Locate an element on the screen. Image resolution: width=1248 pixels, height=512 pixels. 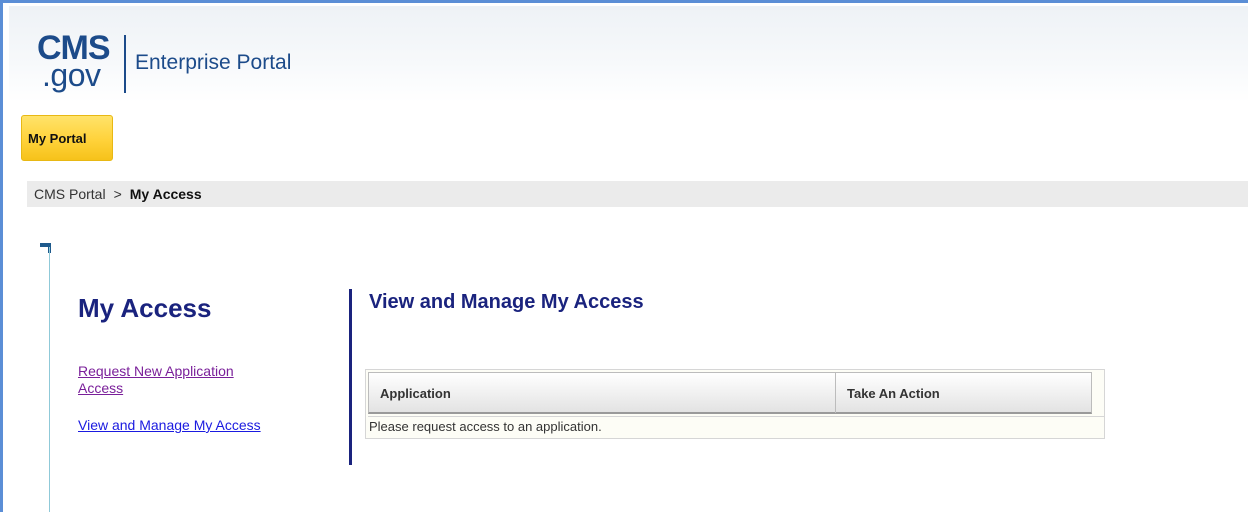
breadcrumb: CMS Portal > My Access is located at coordinates (637, 194).